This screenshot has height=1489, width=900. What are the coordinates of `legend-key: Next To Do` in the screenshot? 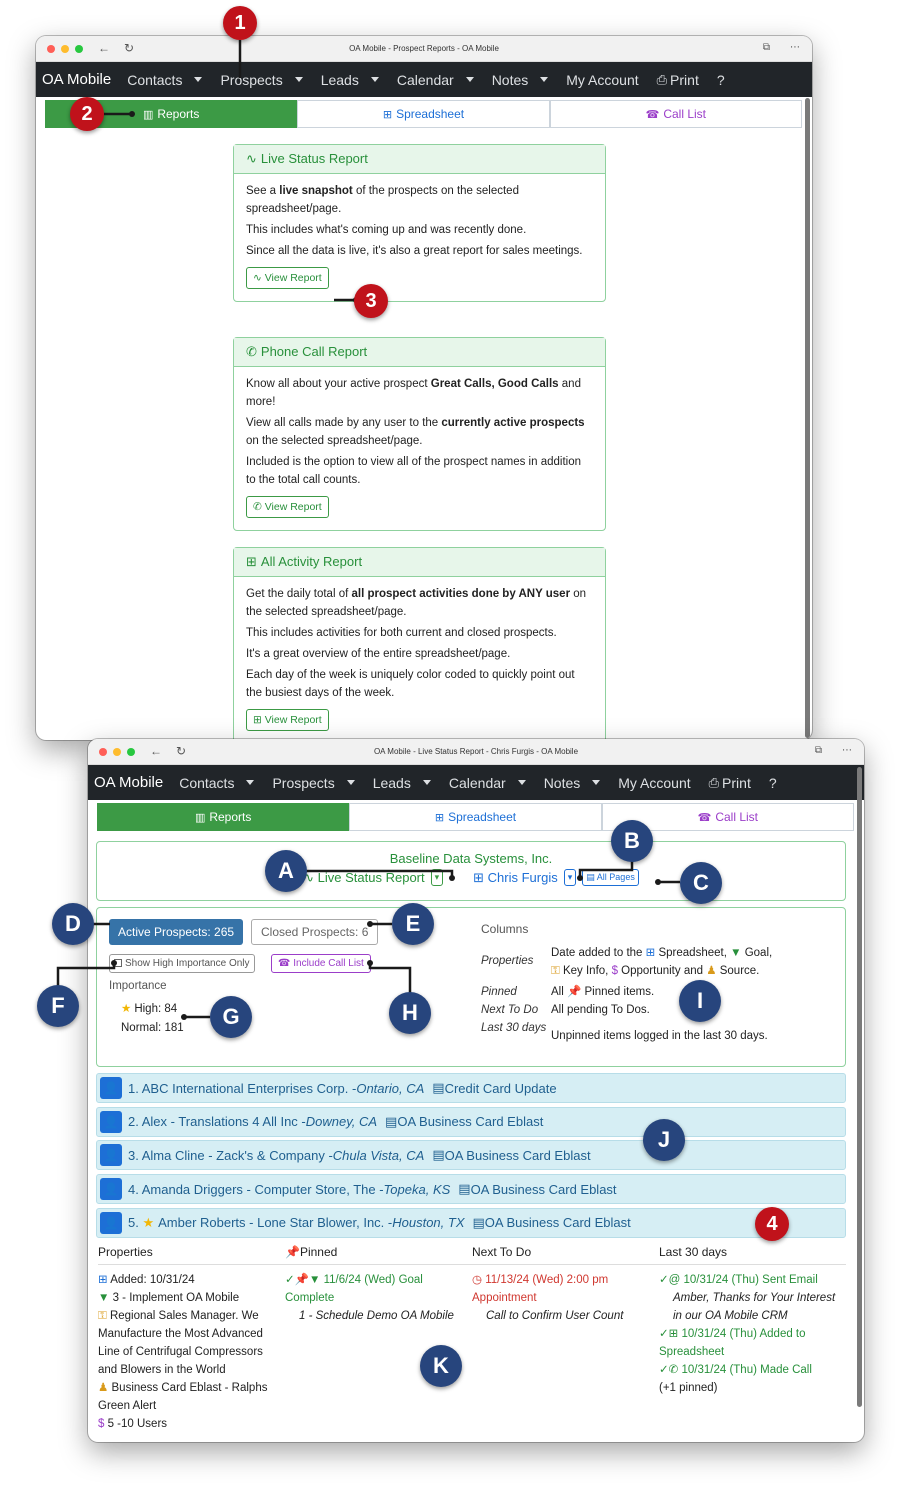 It's located at (510, 1010).